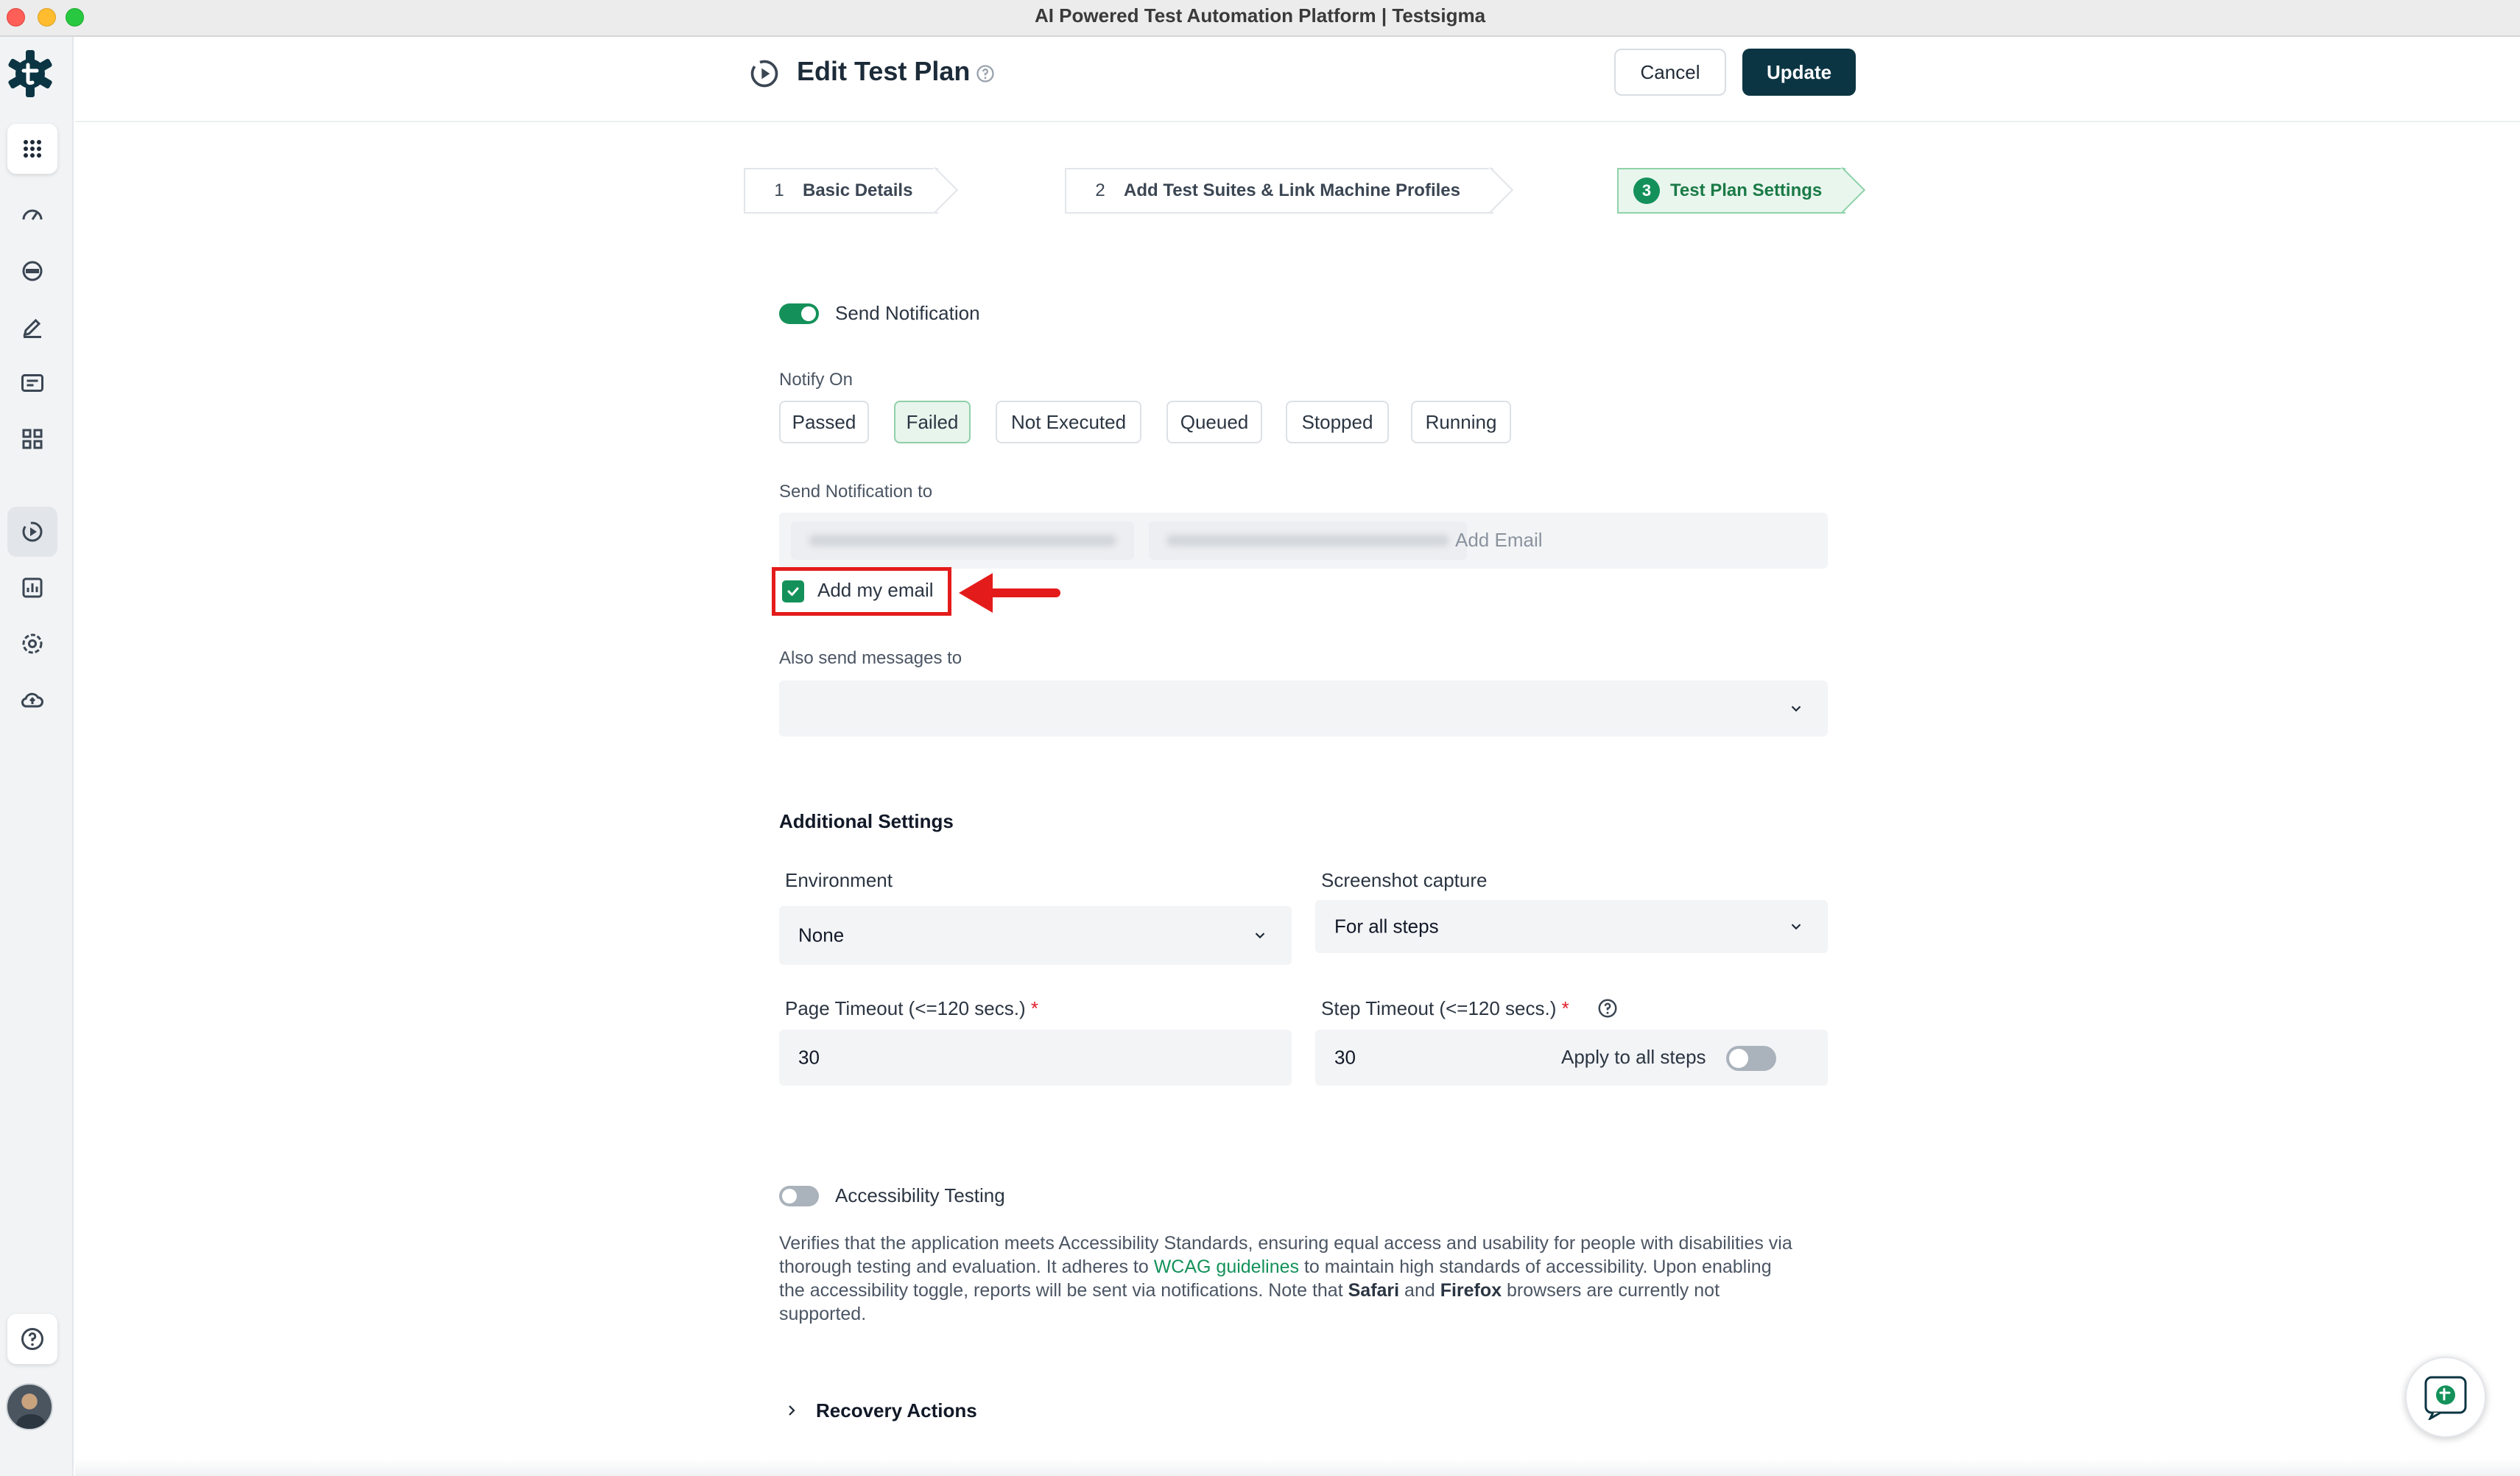 The width and height of the screenshot is (2520, 1476). I want to click on send-notification-to-label: Send Notification to, so click(856, 492).